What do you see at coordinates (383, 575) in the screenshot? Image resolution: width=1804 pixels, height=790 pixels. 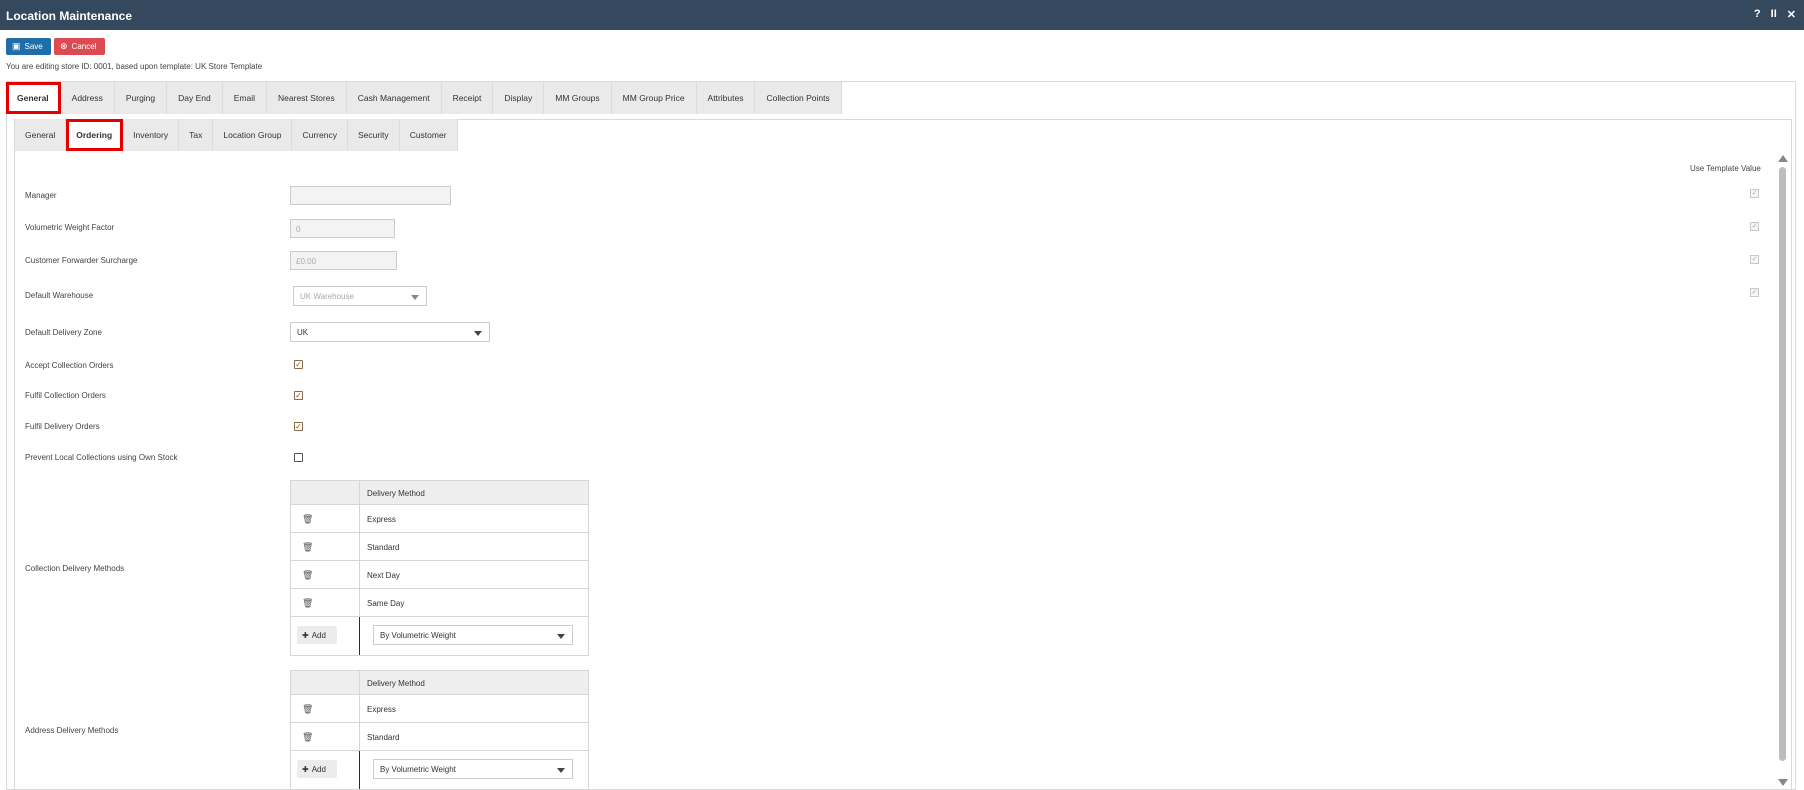 I see `delivery-method-cell: Next Day` at bounding box center [383, 575].